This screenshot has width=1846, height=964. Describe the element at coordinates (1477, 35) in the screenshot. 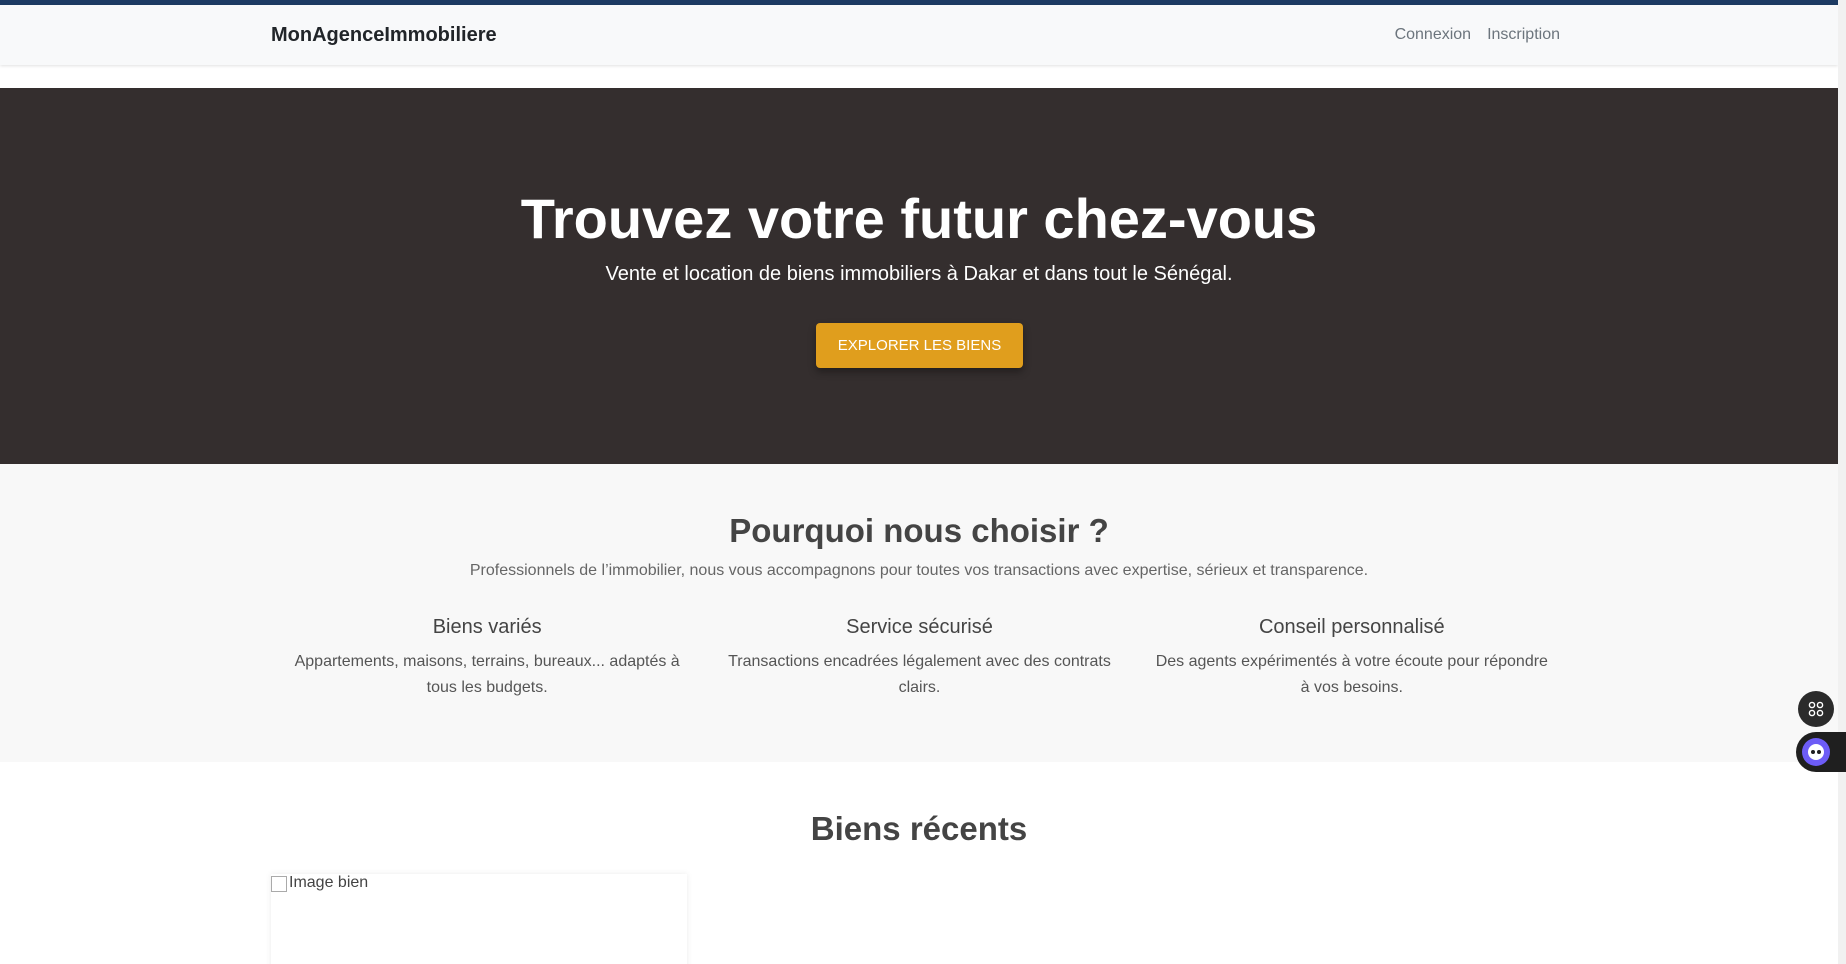

I see `nav-links: Connexion Inscription` at that location.